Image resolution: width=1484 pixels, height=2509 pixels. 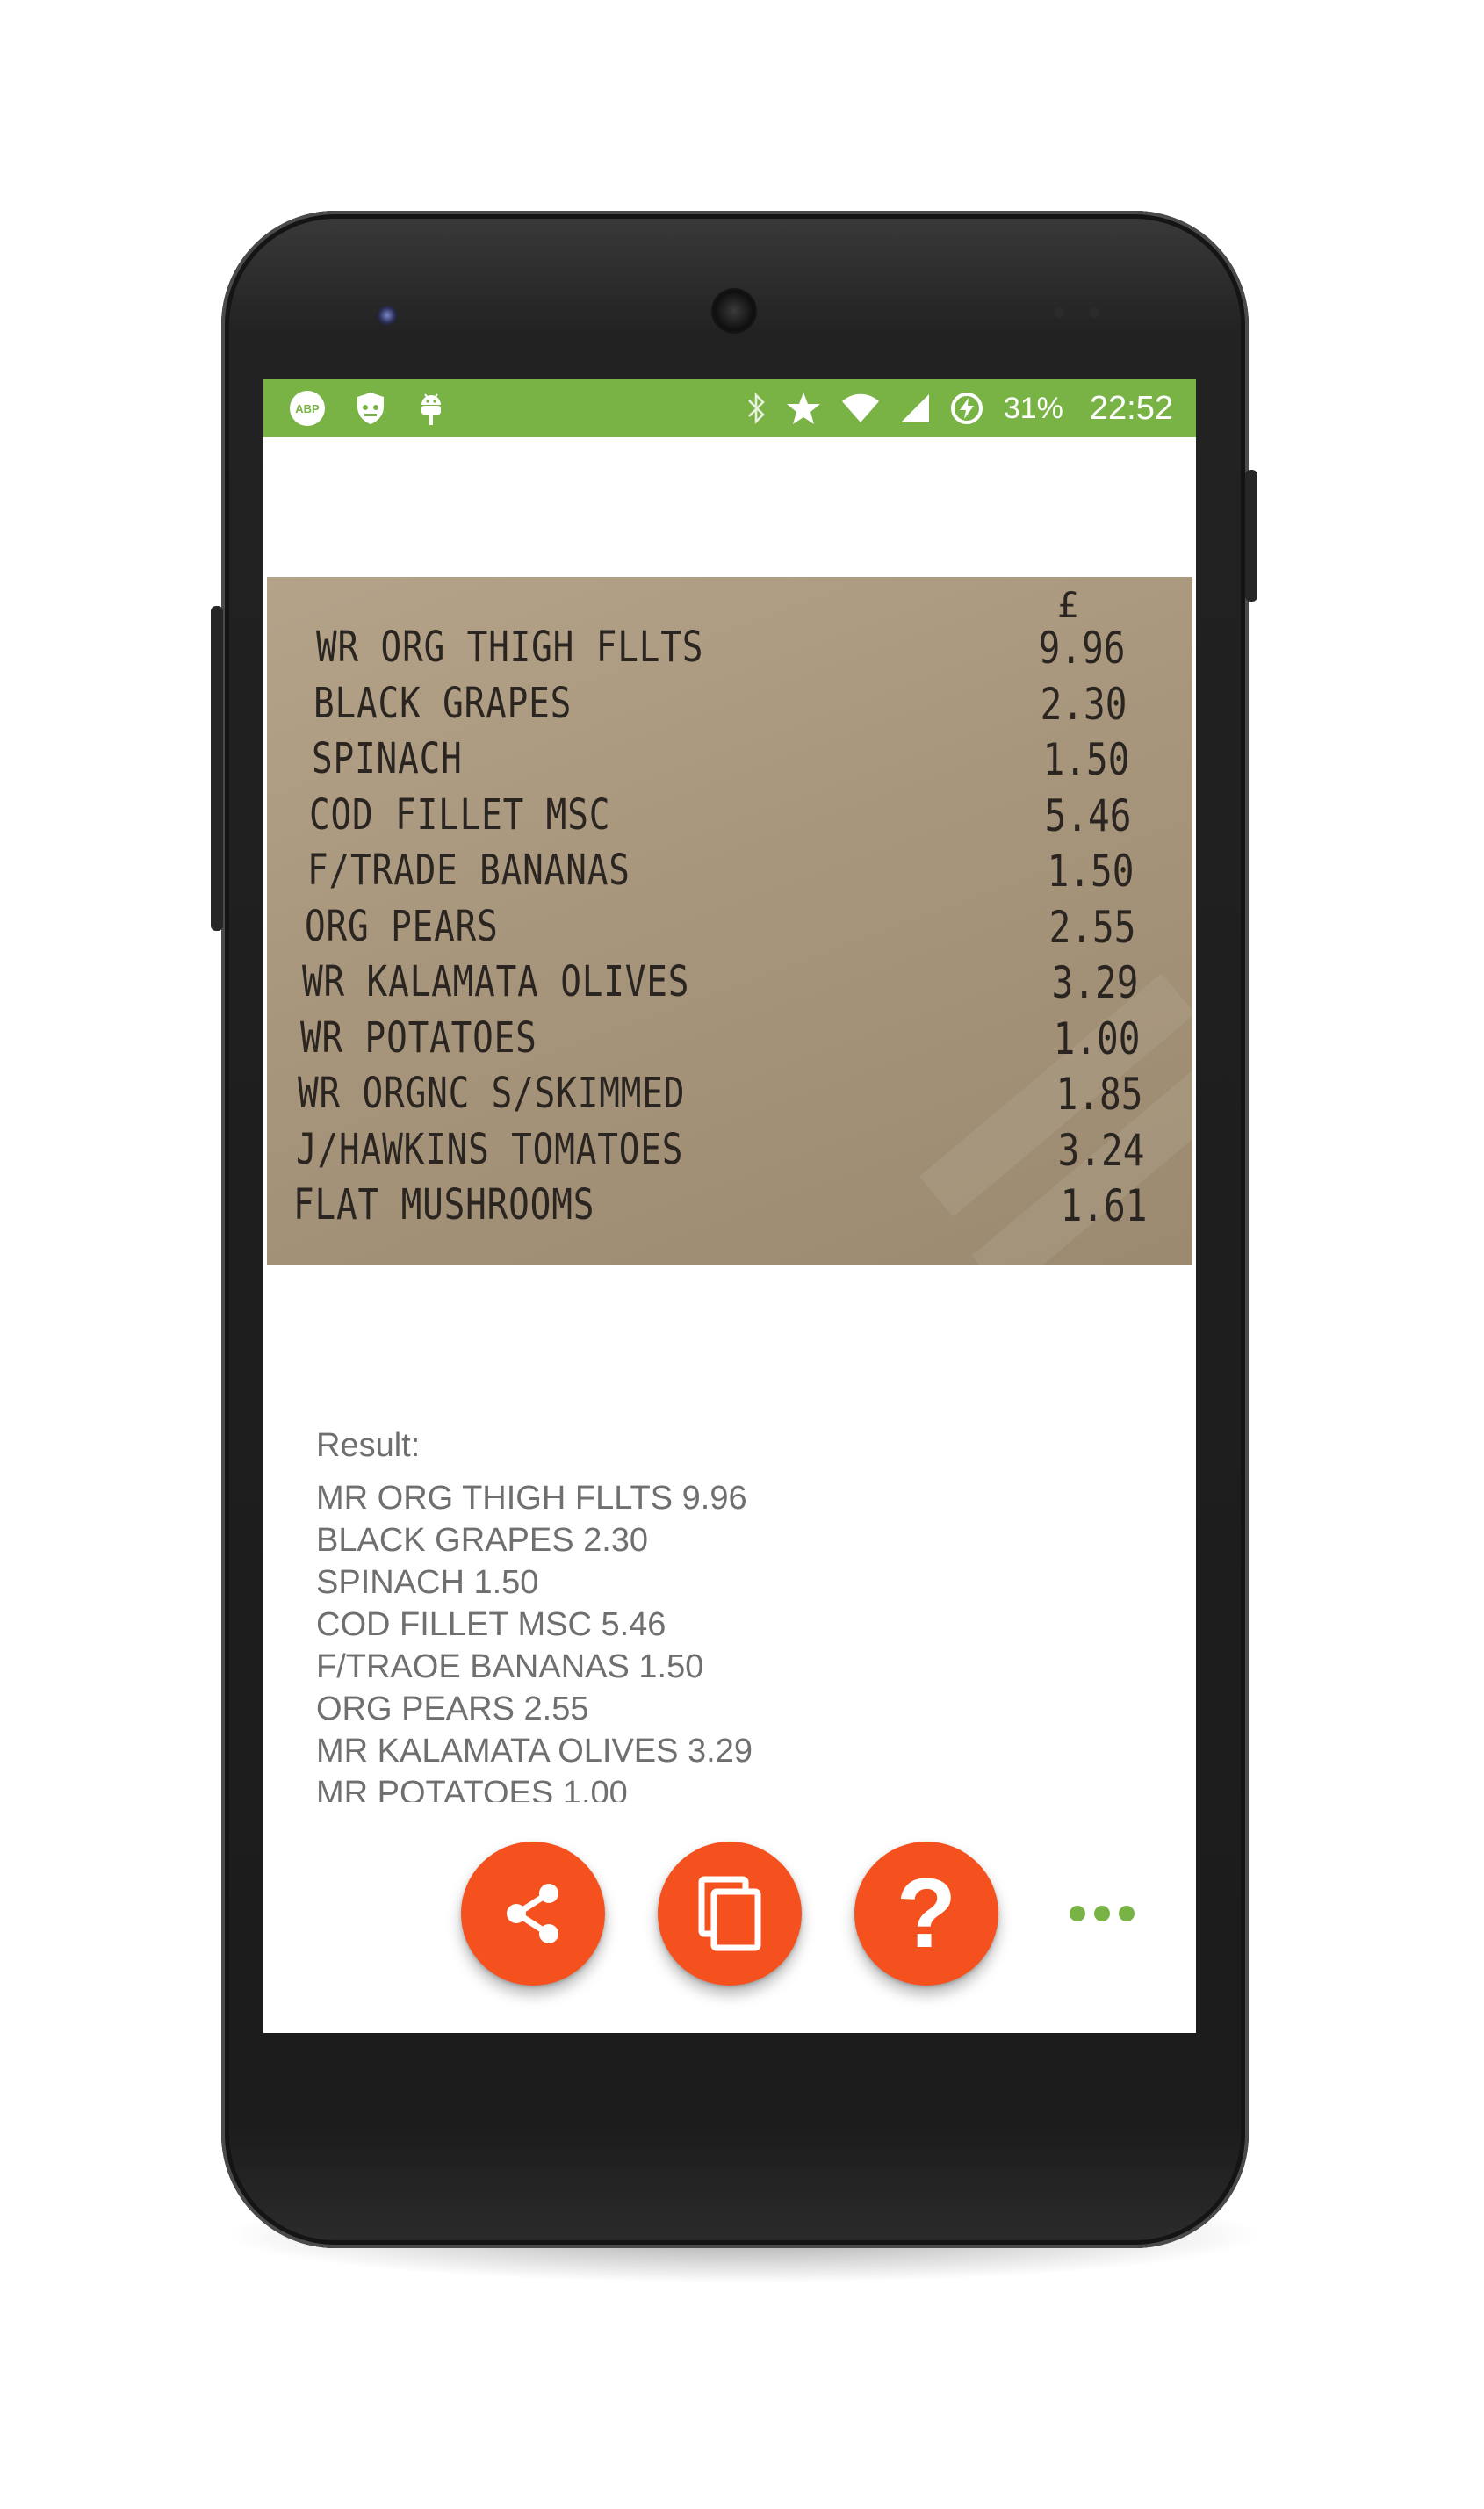 What do you see at coordinates (729, 1151) in the screenshot?
I see `receipt-line: J/HAWKINS TOMATOES 3.24` at bounding box center [729, 1151].